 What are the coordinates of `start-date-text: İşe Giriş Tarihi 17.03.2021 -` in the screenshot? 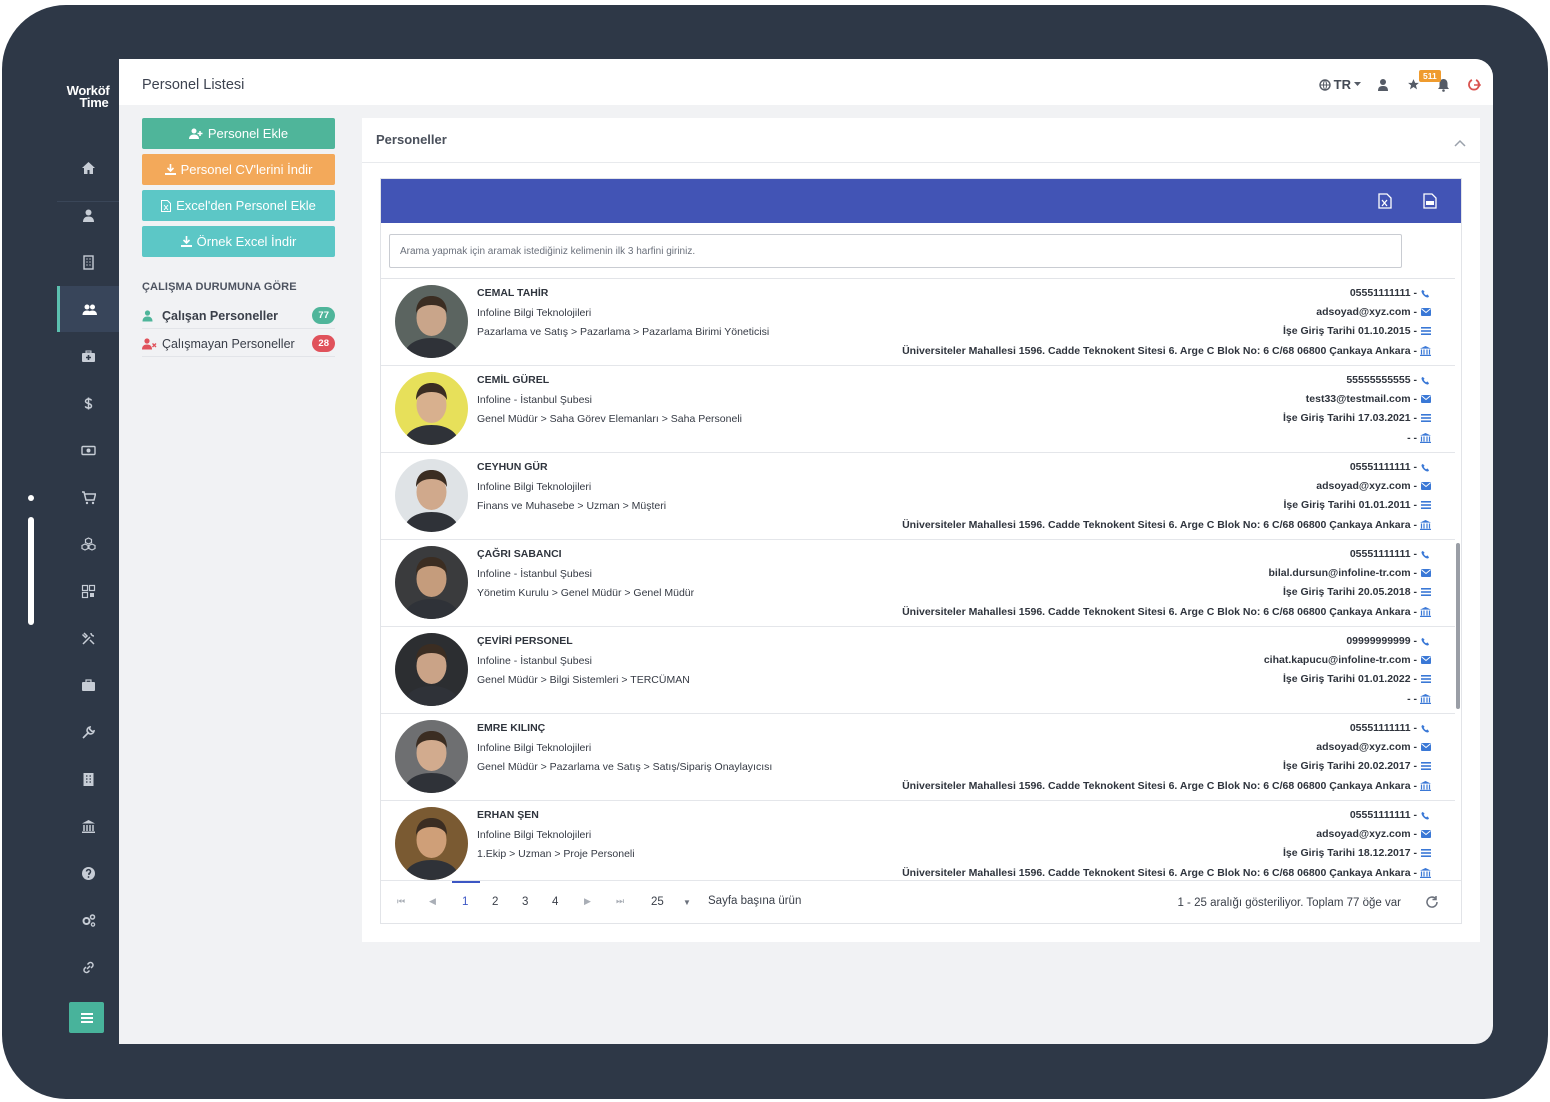 It's located at (1349, 418).